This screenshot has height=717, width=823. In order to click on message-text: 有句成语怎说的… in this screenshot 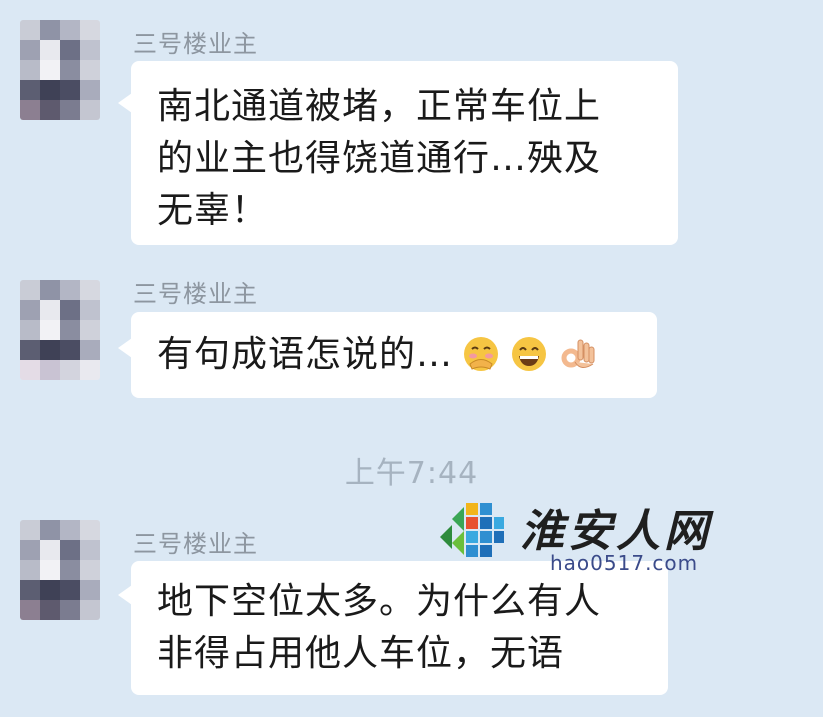, I will do `click(305, 354)`.